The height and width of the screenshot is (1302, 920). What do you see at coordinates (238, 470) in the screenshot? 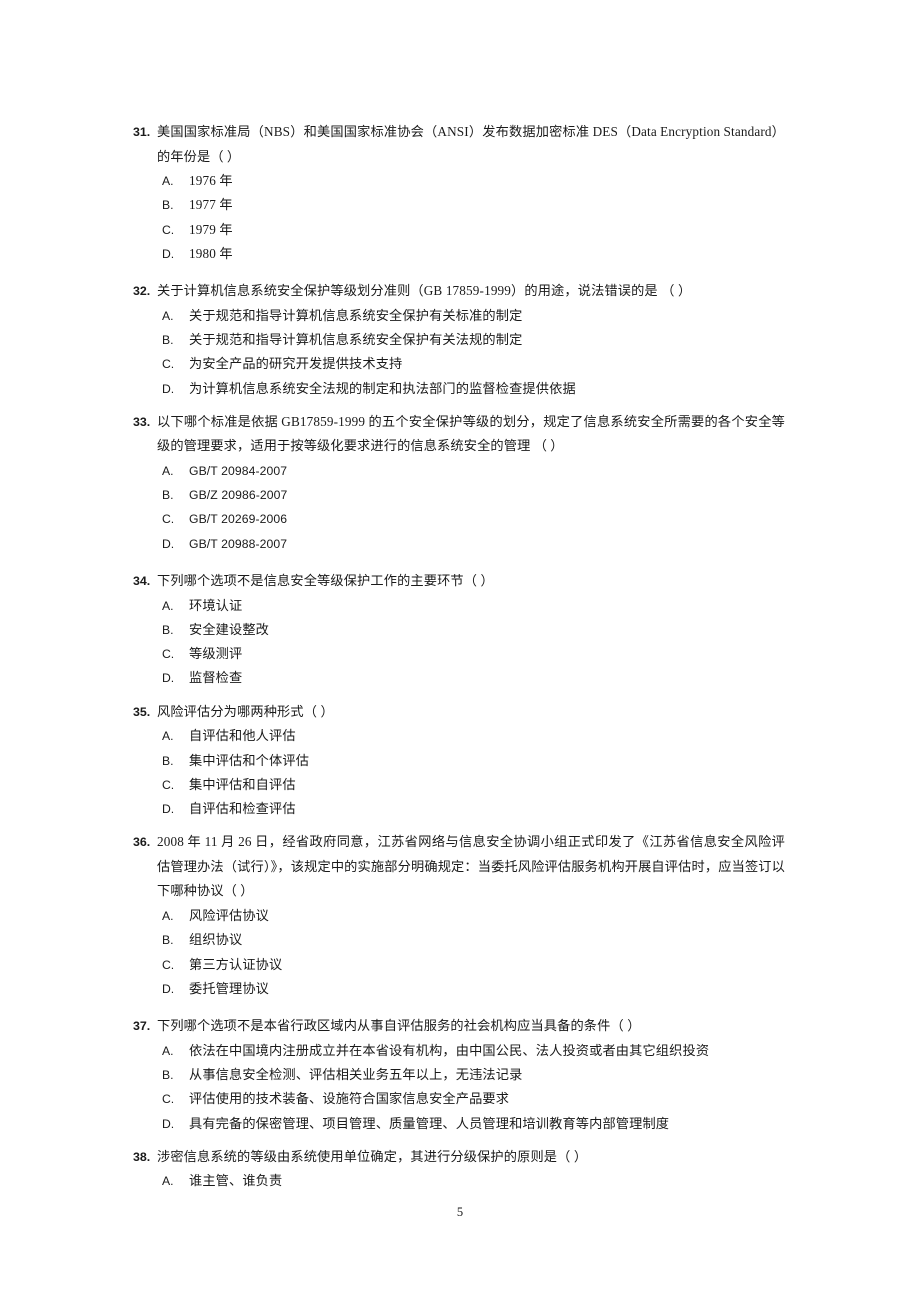
I see `option-text: GB/T 20984-2007` at bounding box center [238, 470].